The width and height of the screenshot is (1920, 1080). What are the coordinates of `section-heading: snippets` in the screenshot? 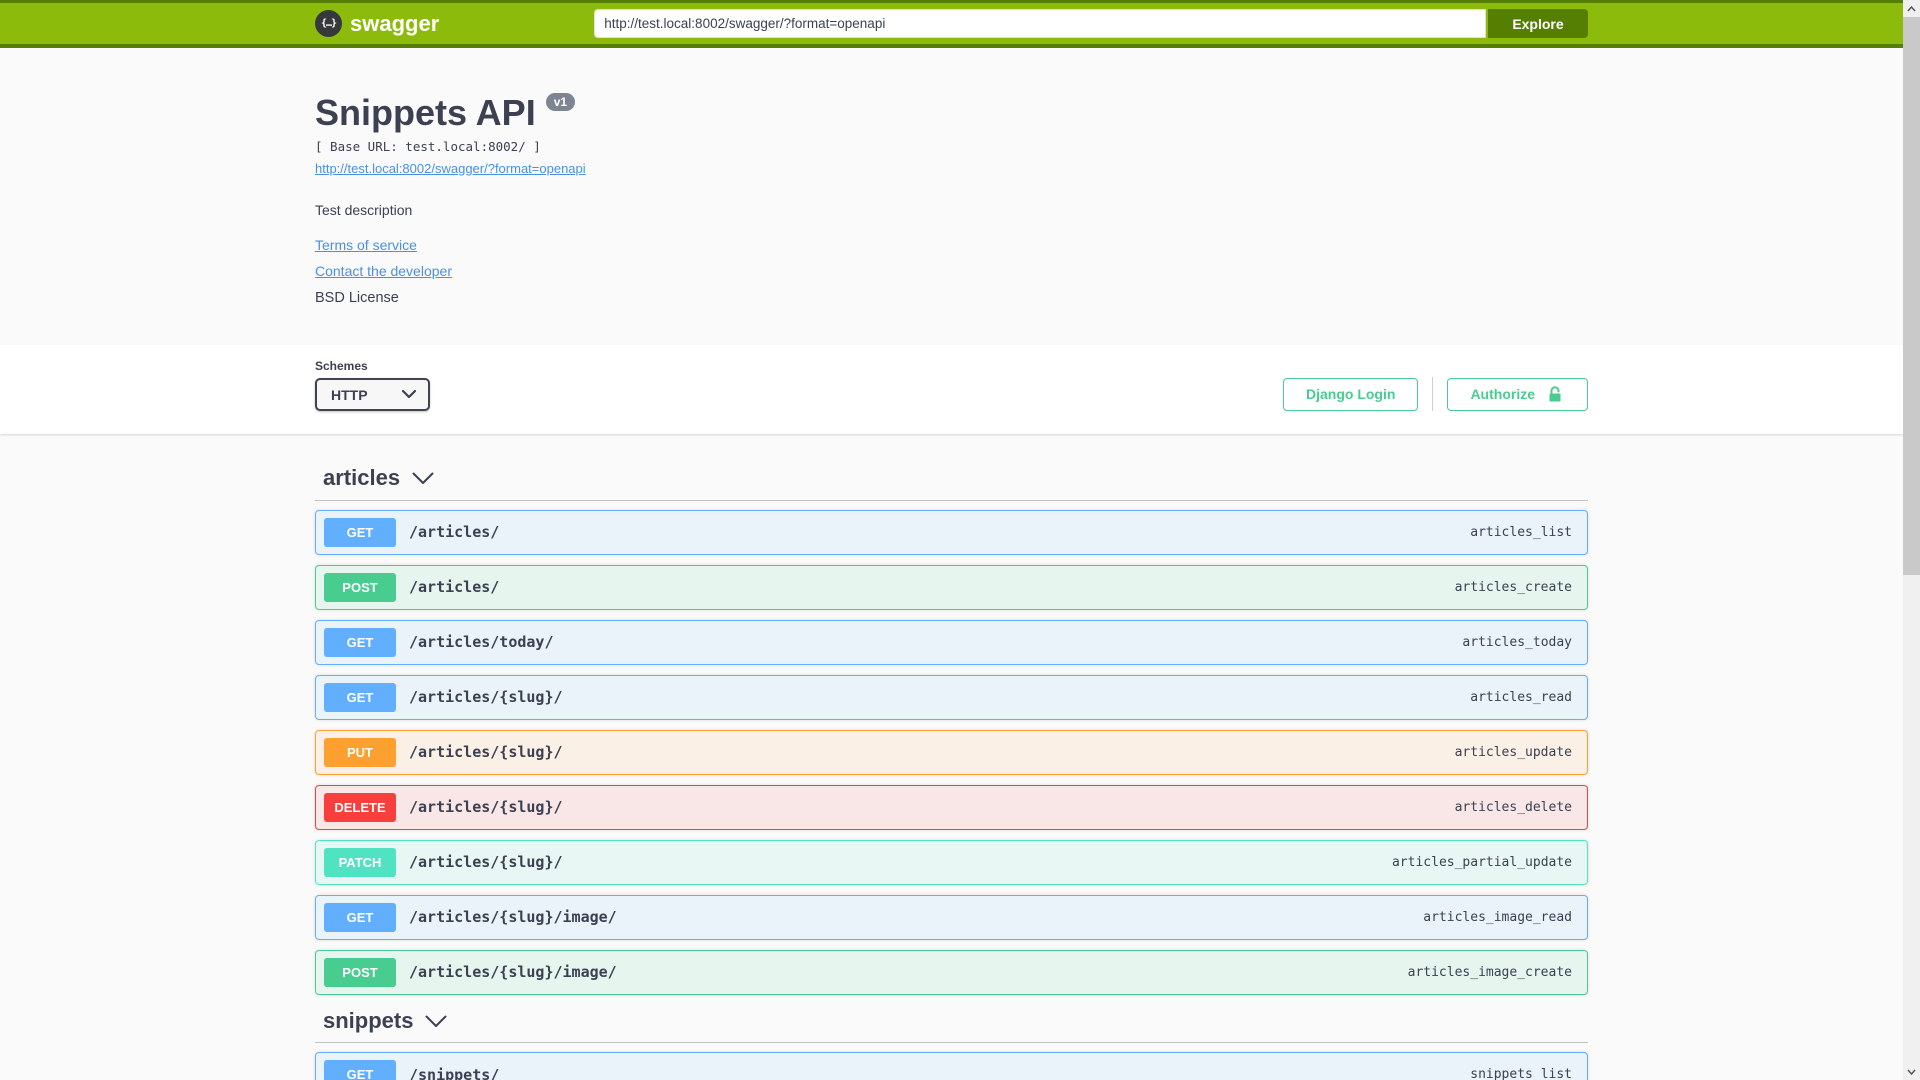 It's located at (951, 1021).